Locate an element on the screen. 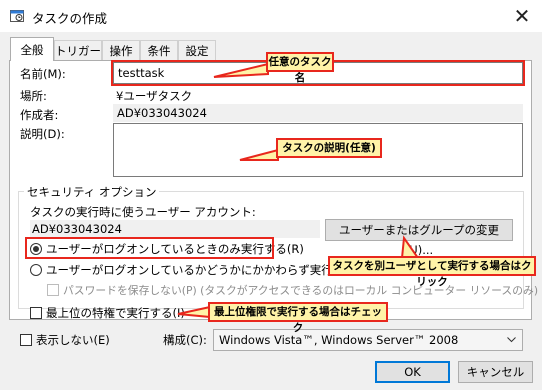 This screenshot has height=390, width=542. callout-highest-privilege: 最上位権限で実行する場合はチェック is located at coordinates (298, 318).